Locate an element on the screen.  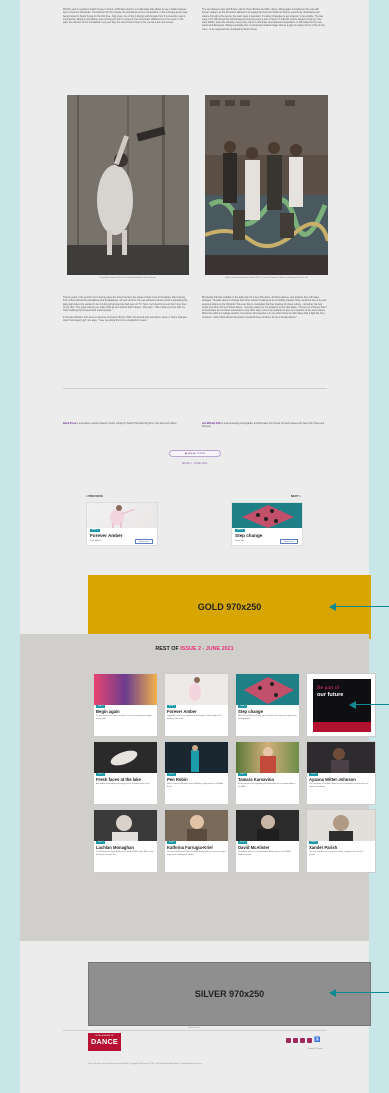
grid-card-title: Lachlan Monaghan is located at coordinates (115, 847).